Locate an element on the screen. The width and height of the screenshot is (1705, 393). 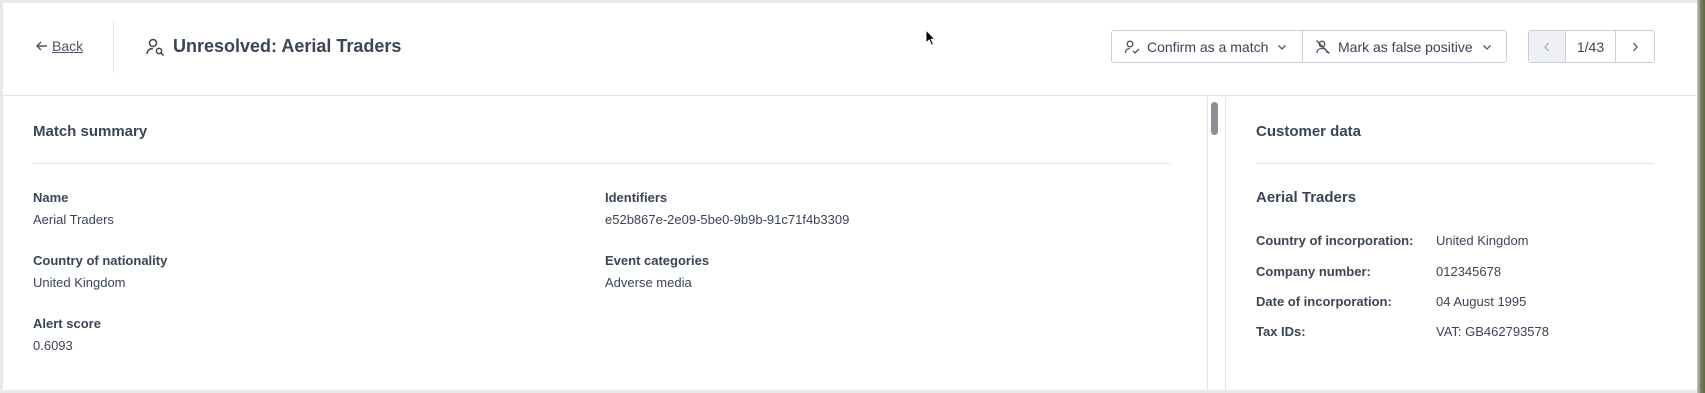
arrow-left-icon is located at coordinates (41, 46).